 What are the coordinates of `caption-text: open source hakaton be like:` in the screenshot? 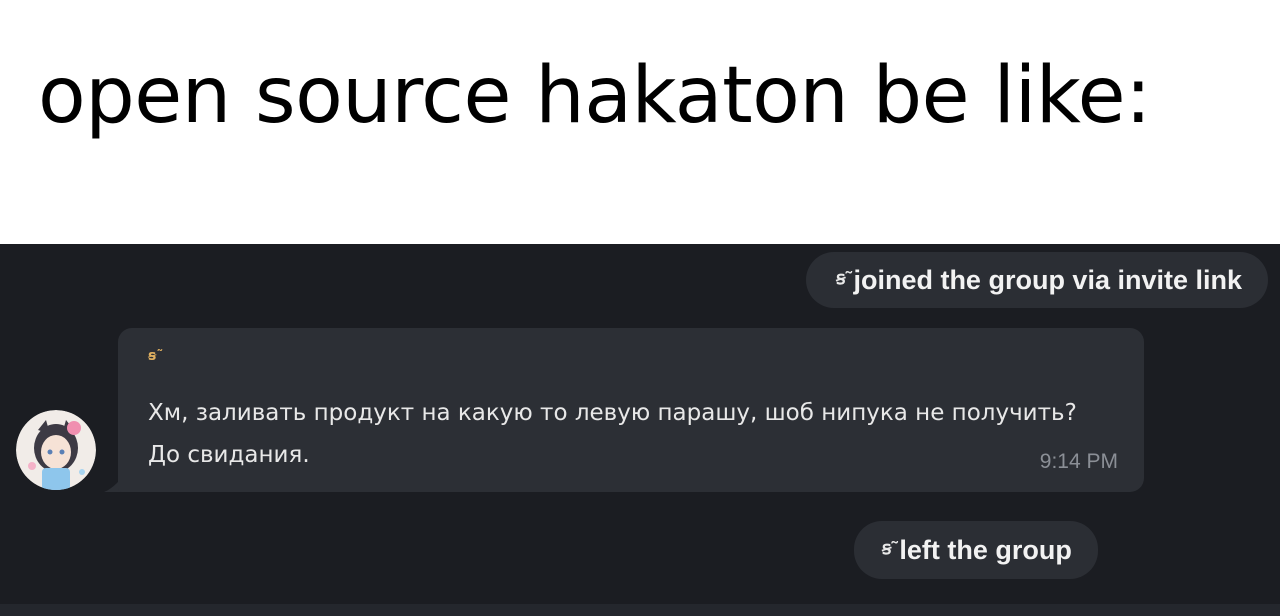 It's located at (594, 96).